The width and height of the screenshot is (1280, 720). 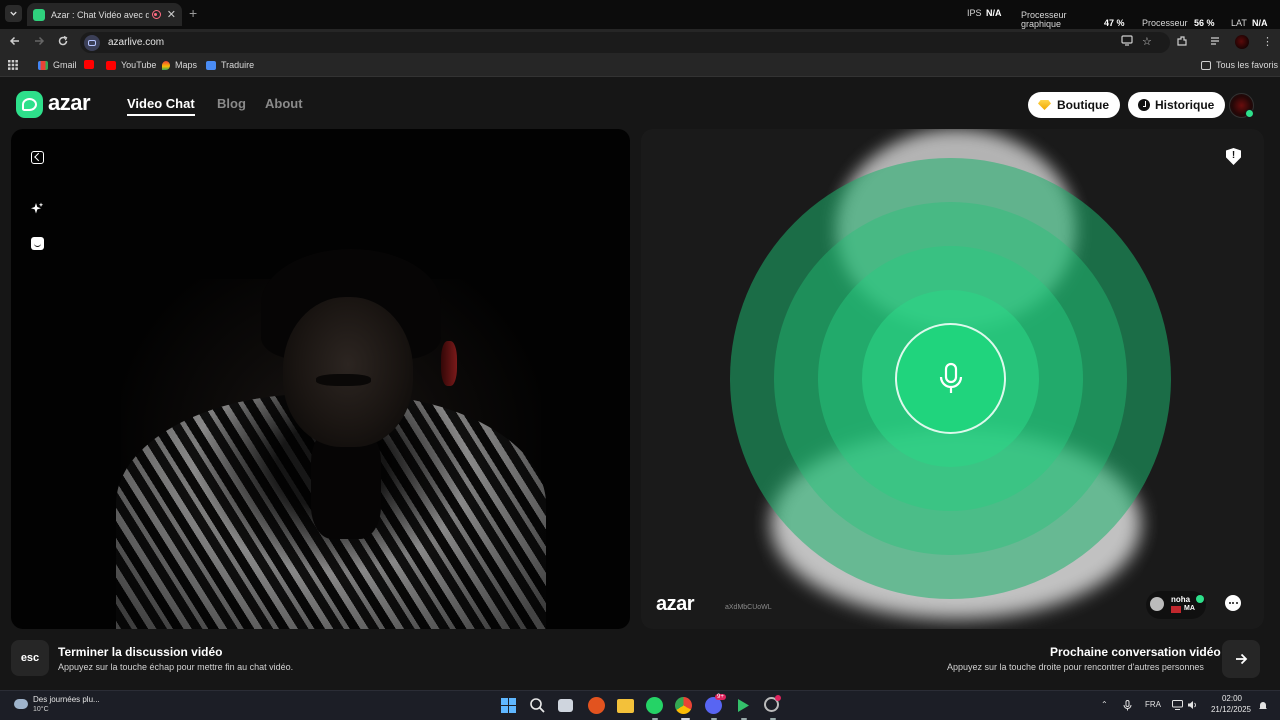 I want to click on all-bookmarks-folder: Tous les favoris, so click(x=1239, y=65).